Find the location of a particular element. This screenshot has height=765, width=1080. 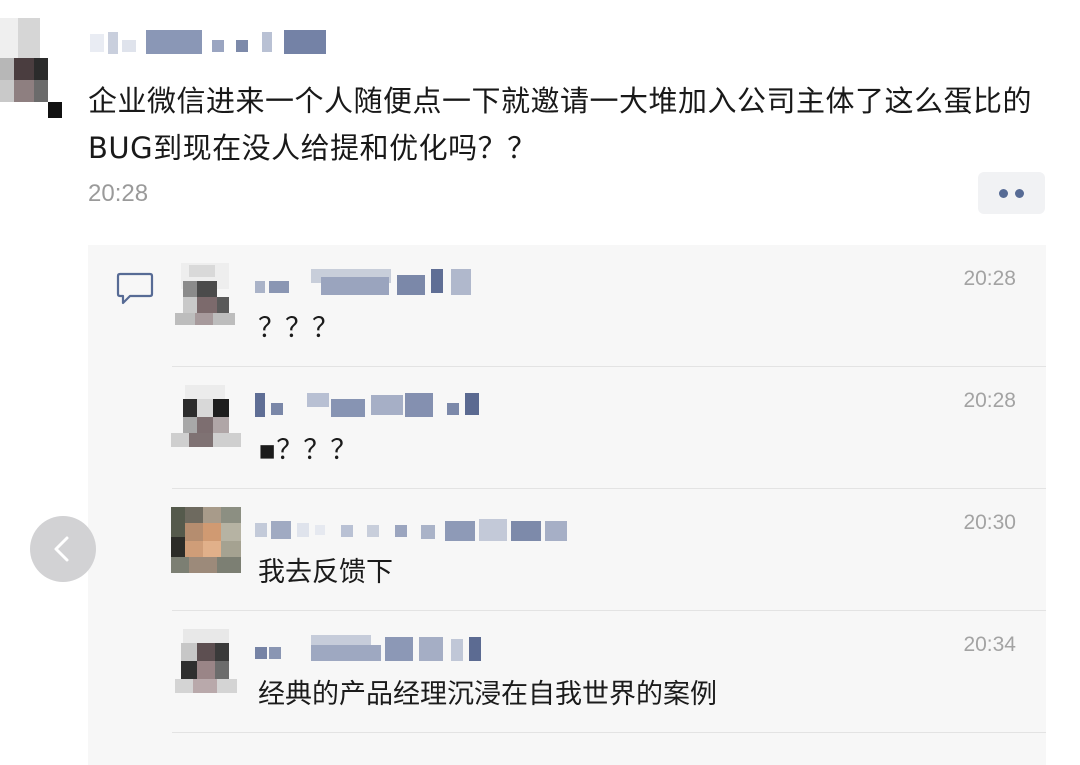

comment-text: ▪？？？ is located at coordinates (308, 450).